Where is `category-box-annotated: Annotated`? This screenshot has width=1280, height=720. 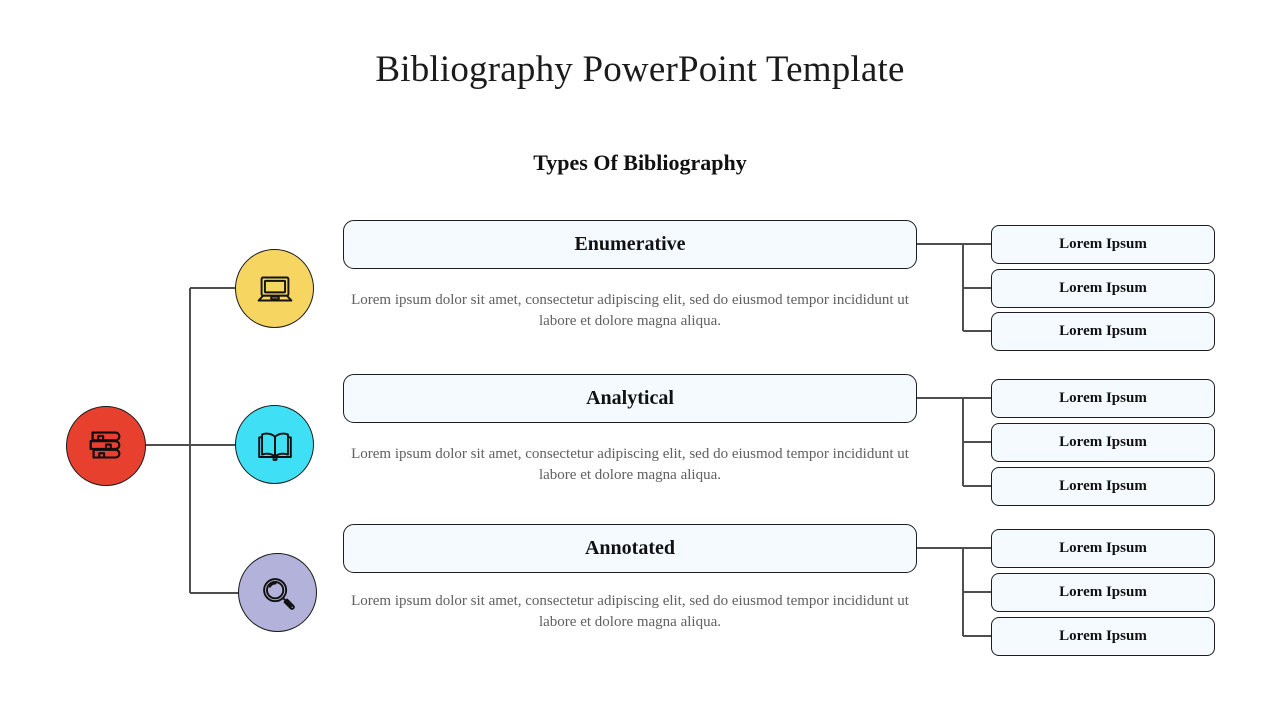 category-box-annotated: Annotated is located at coordinates (630, 548).